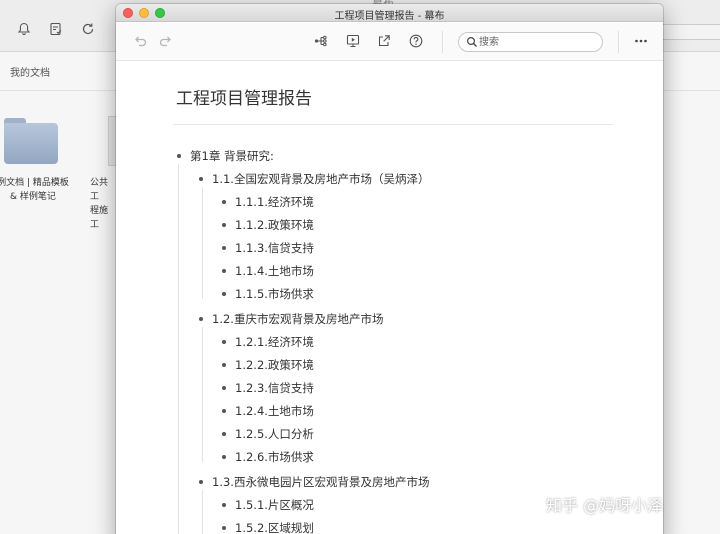 This screenshot has height=534, width=720. What do you see at coordinates (389, 16) in the screenshot?
I see `window-title: 工程项目管理报告 - 幕布` at bounding box center [389, 16].